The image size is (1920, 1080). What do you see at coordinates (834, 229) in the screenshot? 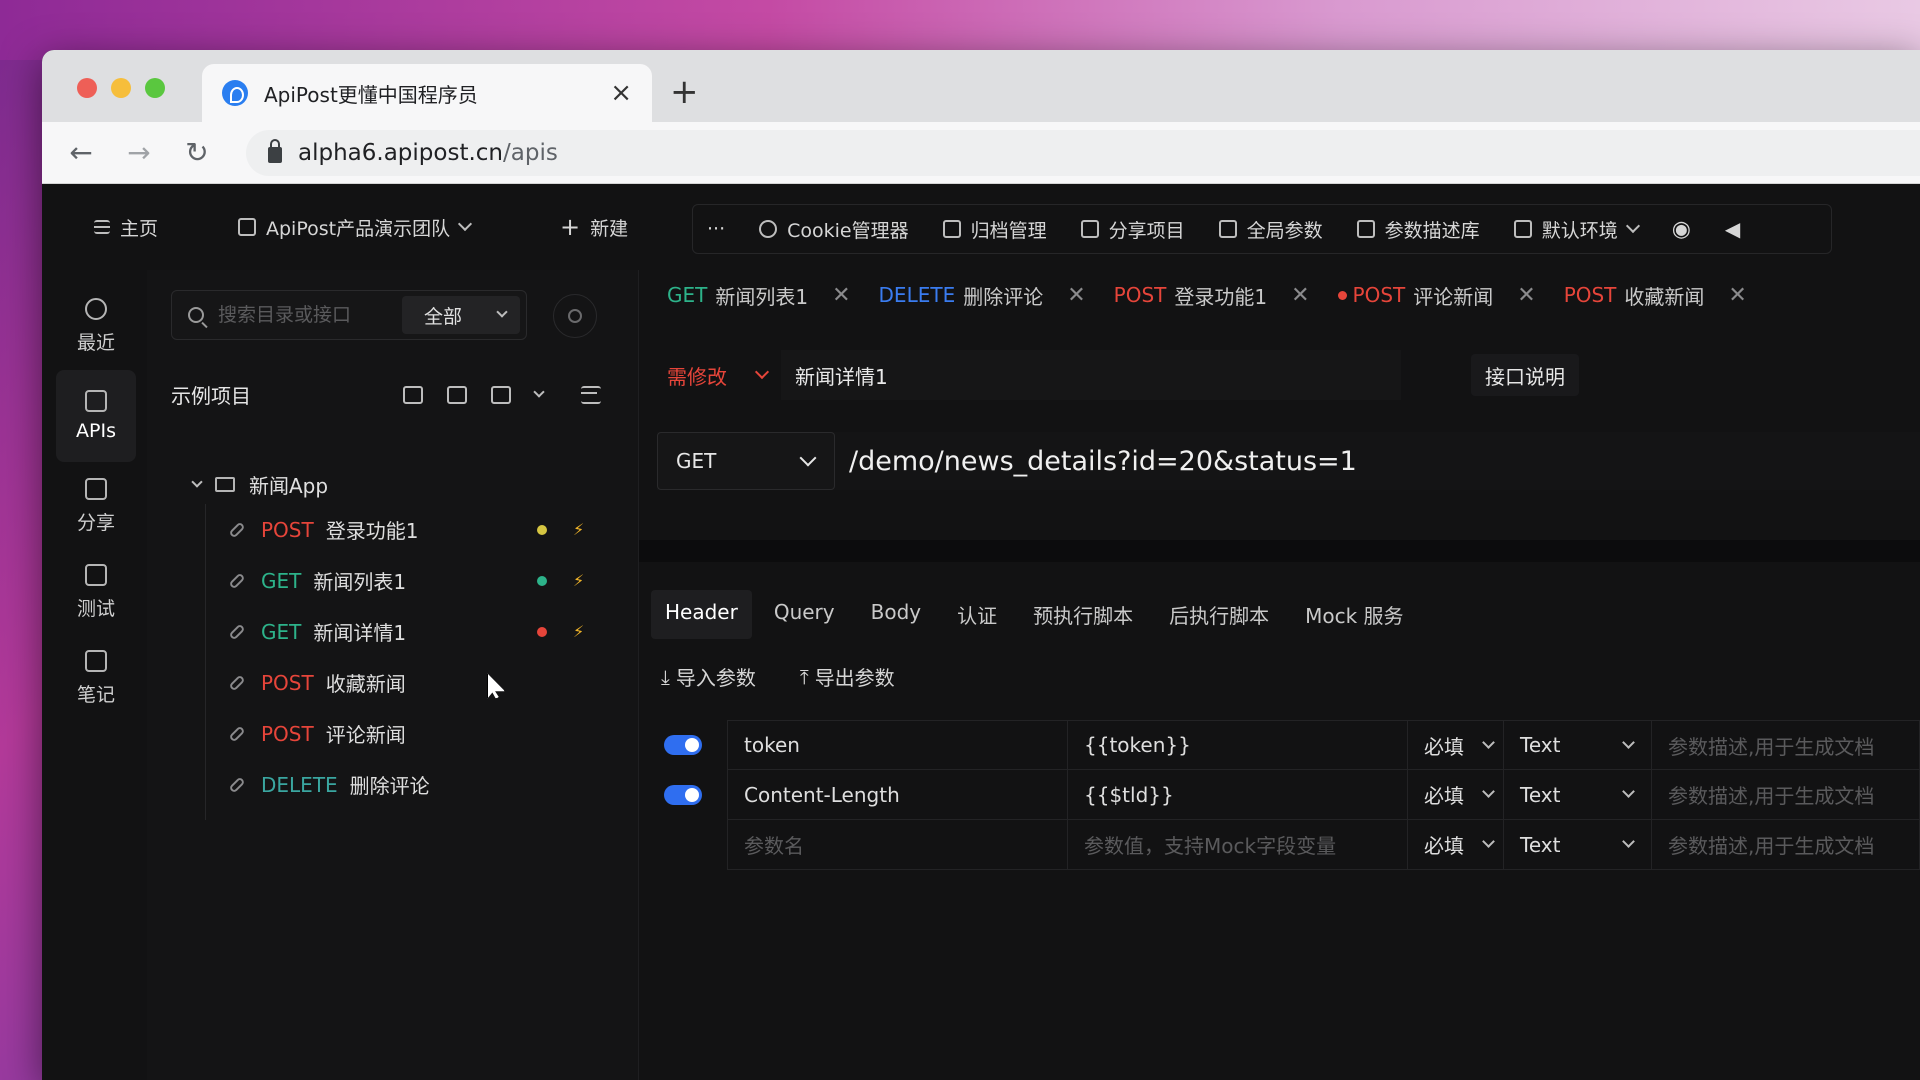
I see `cookie-manager-button: Cookie管理器` at bounding box center [834, 229].